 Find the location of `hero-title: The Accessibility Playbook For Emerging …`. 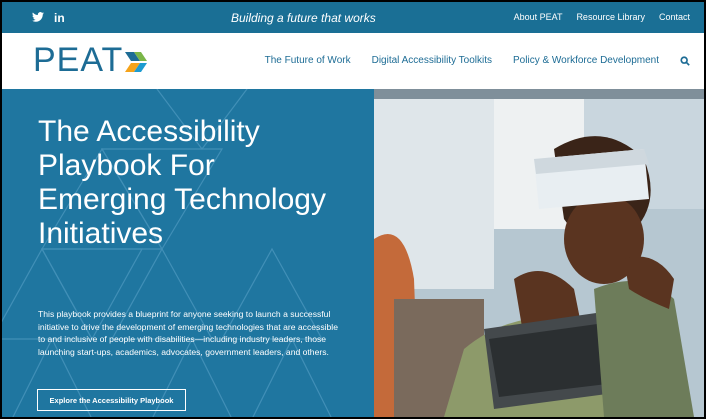

hero-title: The Accessibility Playbook For Emerging … is located at coordinates (182, 182).